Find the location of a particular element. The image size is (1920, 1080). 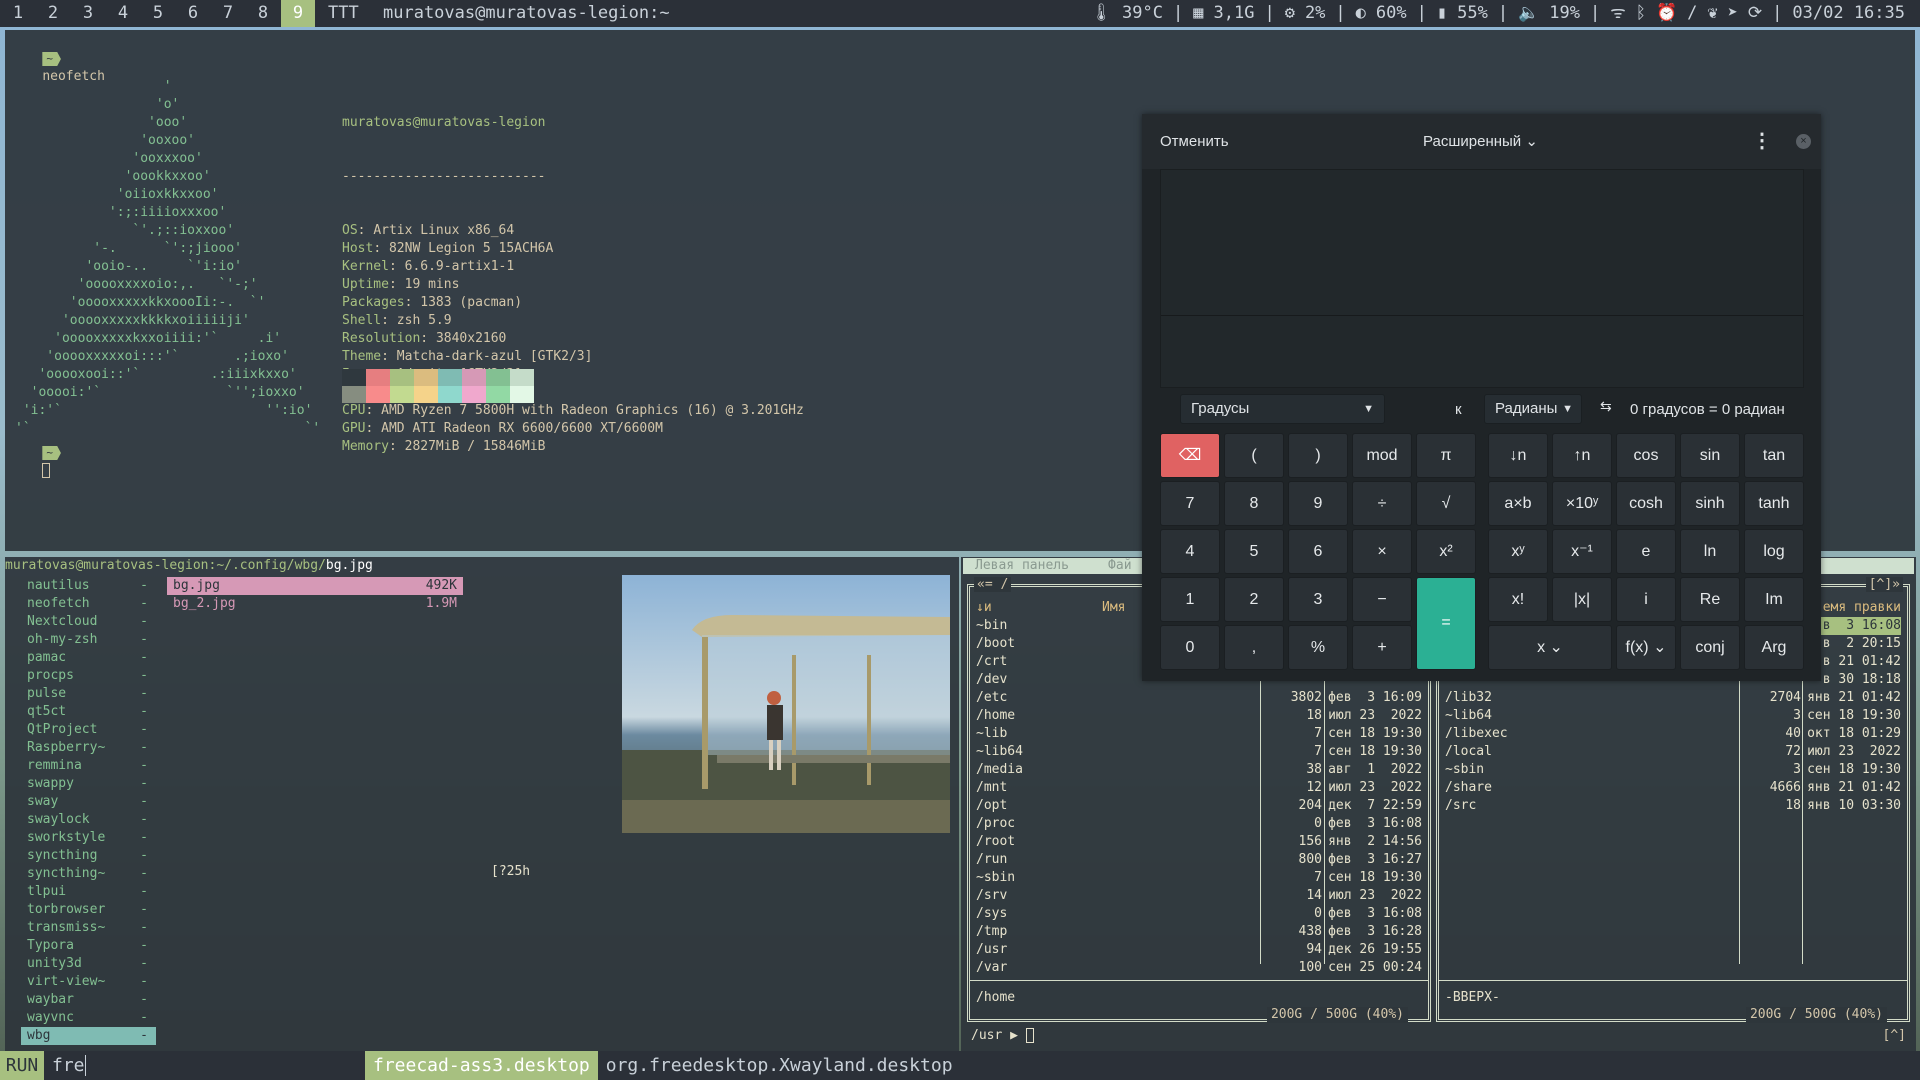

file-row: /src 18 янв 10 03:30 is located at coordinates (1673, 806).